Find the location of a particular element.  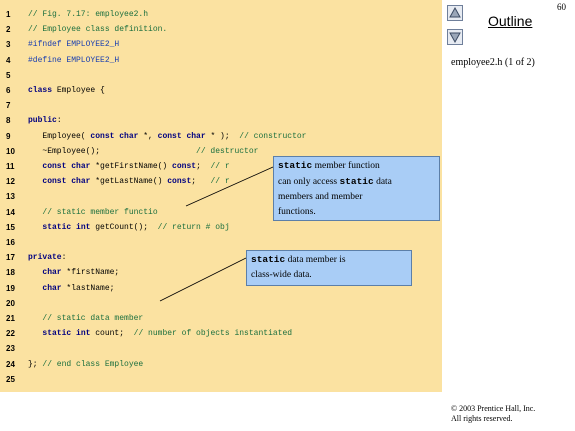

callout-text: members and member is located at coordinates (320, 197).